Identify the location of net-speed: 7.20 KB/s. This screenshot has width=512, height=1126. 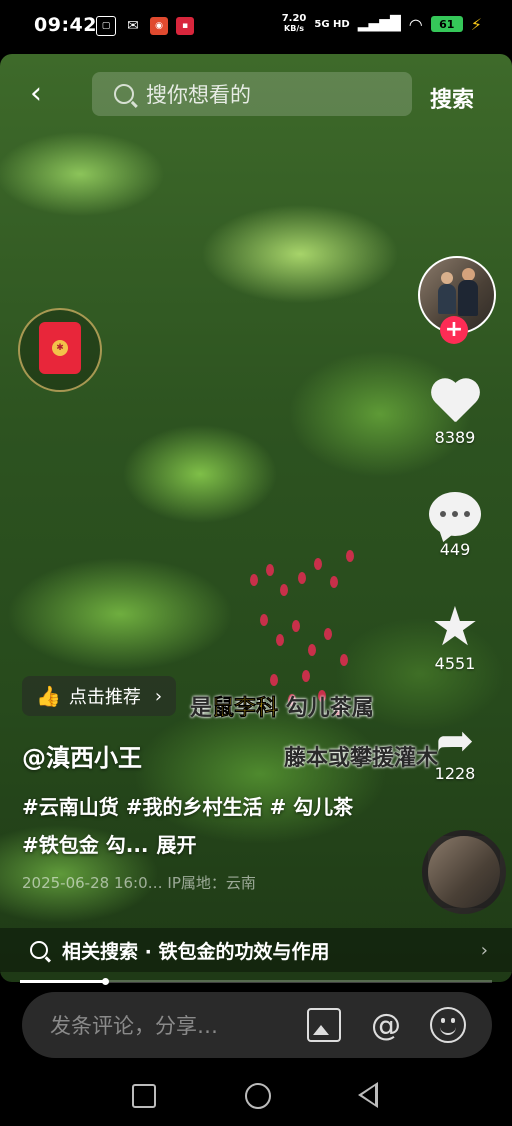
(294, 24).